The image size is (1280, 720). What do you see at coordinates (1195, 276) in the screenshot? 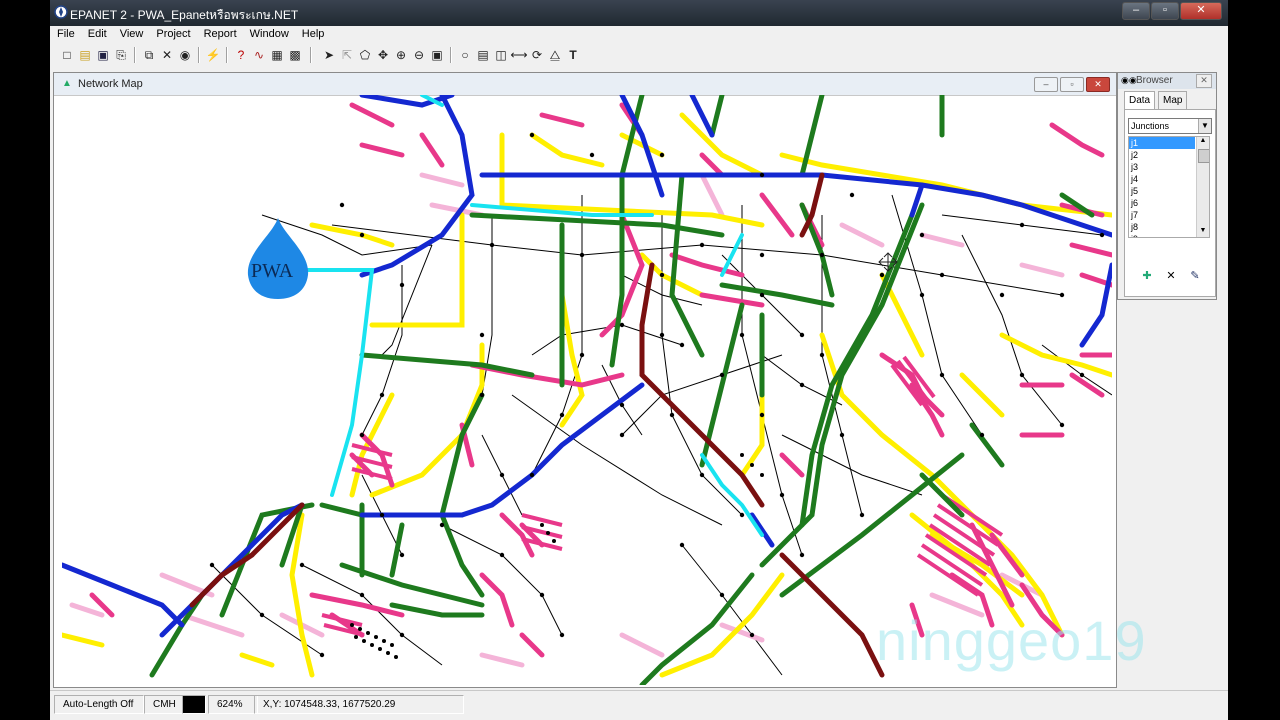
I see `edit-object-icon: ✎` at bounding box center [1195, 276].